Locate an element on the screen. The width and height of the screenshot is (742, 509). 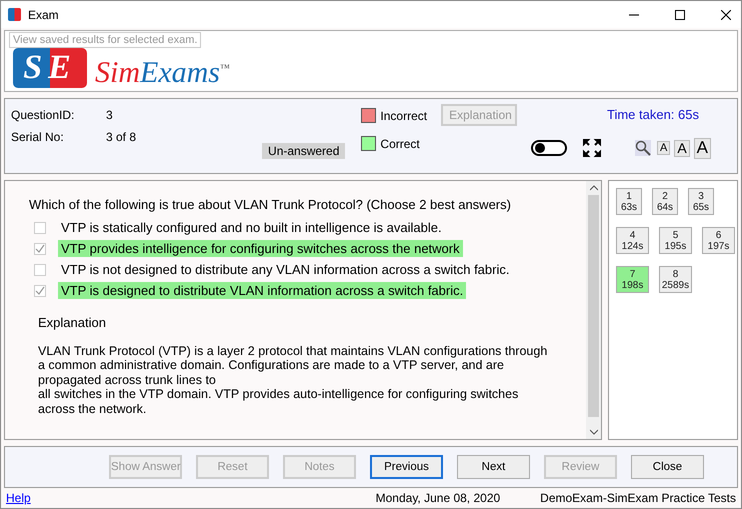
time-taken: Time taken: 65s is located at coordinates (653, 114).